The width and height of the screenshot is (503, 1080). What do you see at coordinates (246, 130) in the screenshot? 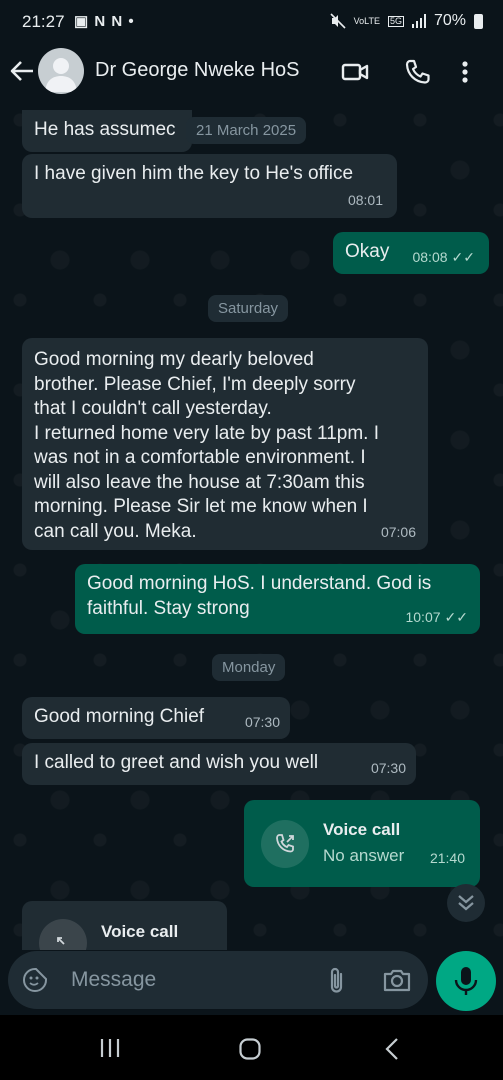
I see `date-pill: 21 March 2025` at bounding box center [246, 130].